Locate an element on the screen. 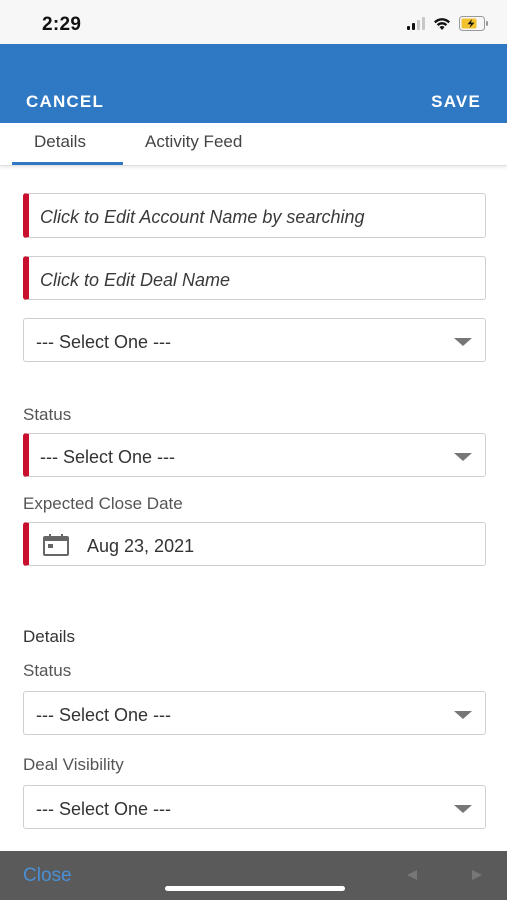 This screenshot has height=900, width=507. account-name-placeholder: Click to Edit Account Name by searching is located at coordinates (202, 217).